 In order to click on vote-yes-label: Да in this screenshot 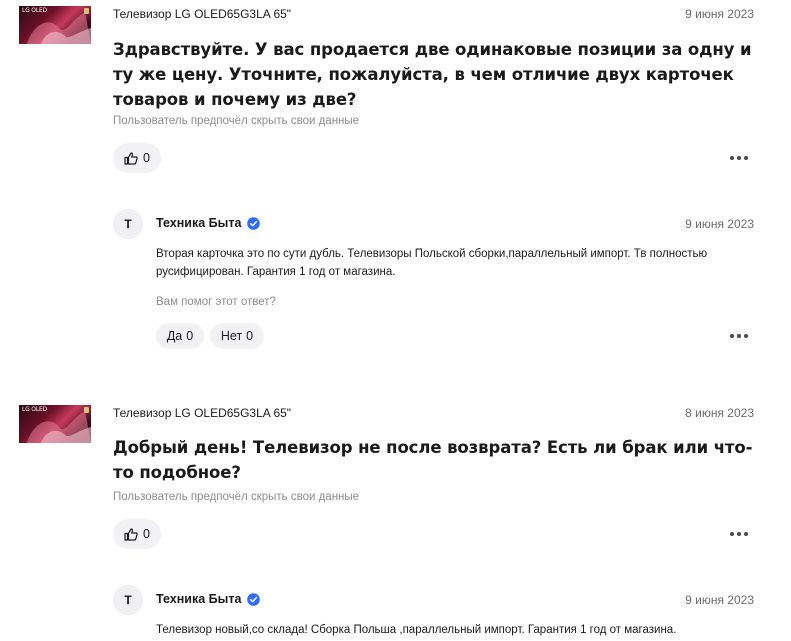, I will do `click(174, 336)`.